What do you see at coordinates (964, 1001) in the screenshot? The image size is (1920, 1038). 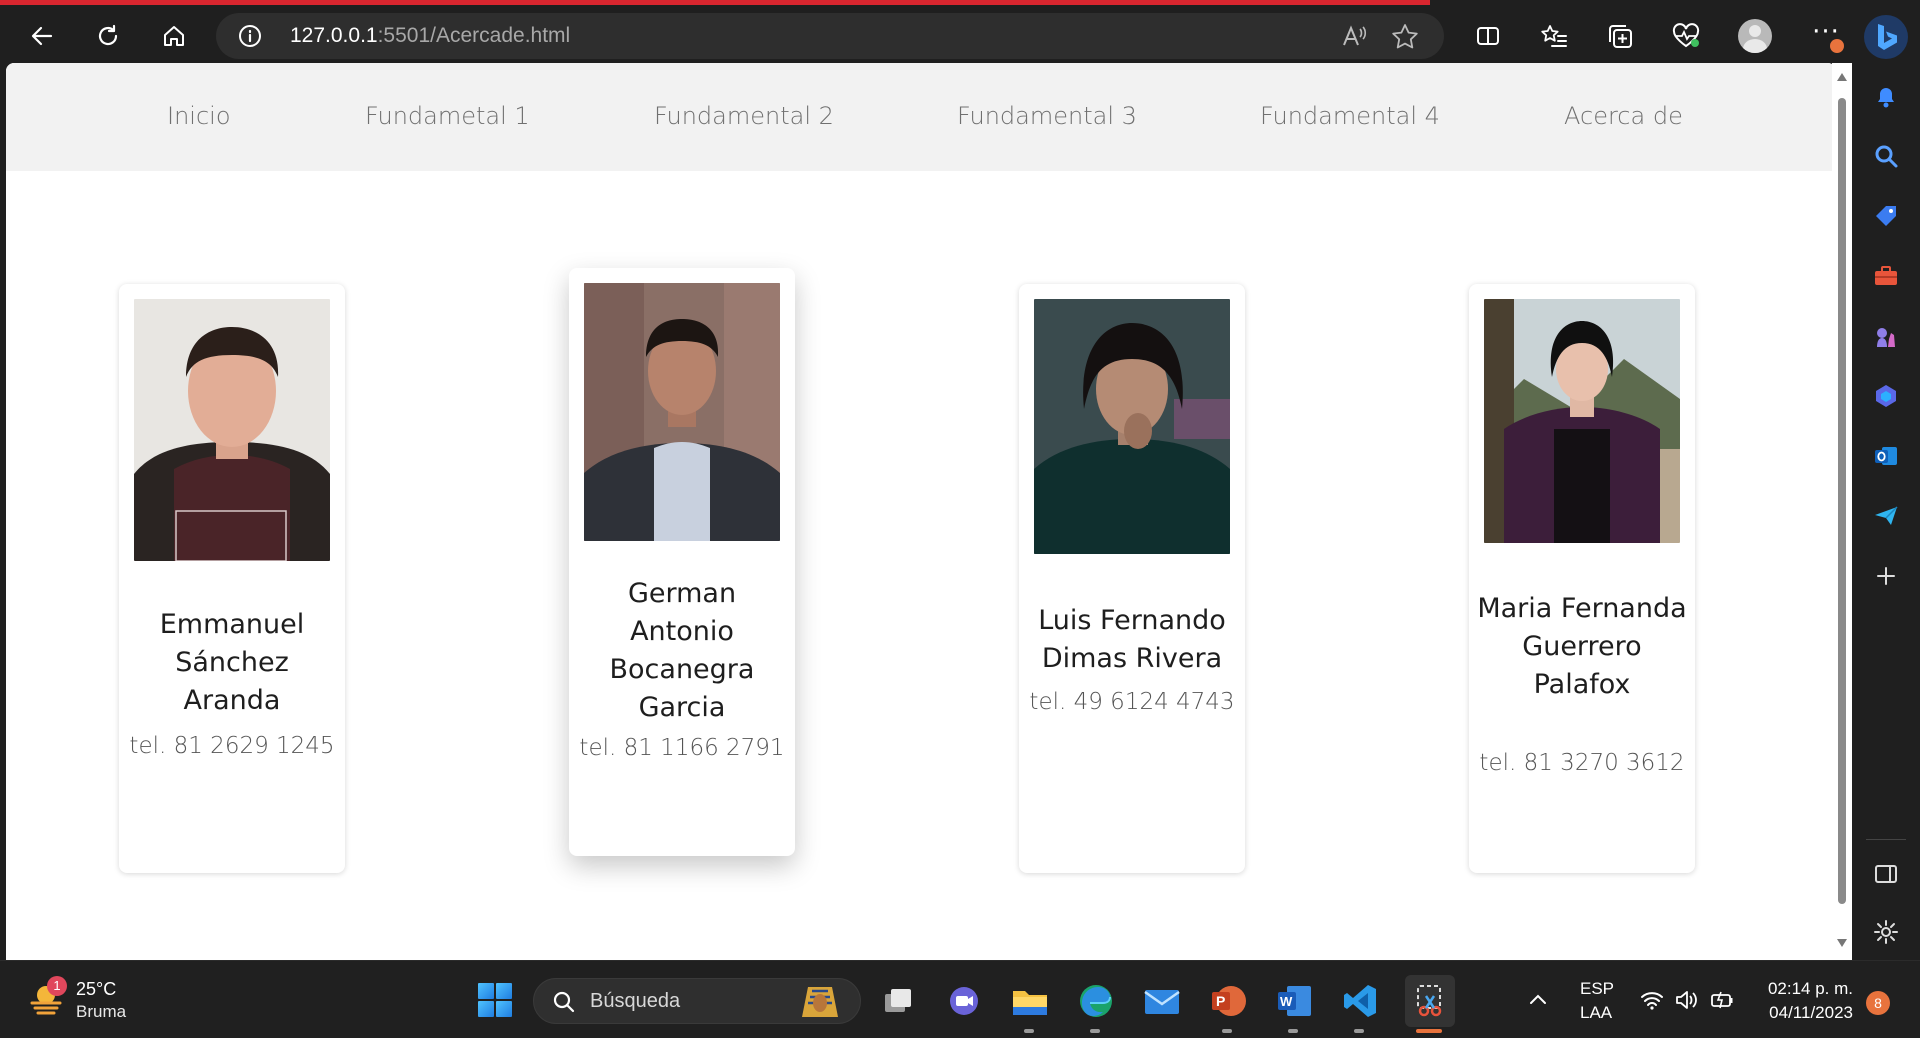 I see `teams-chat-button` at bounding box center [964, 1001].